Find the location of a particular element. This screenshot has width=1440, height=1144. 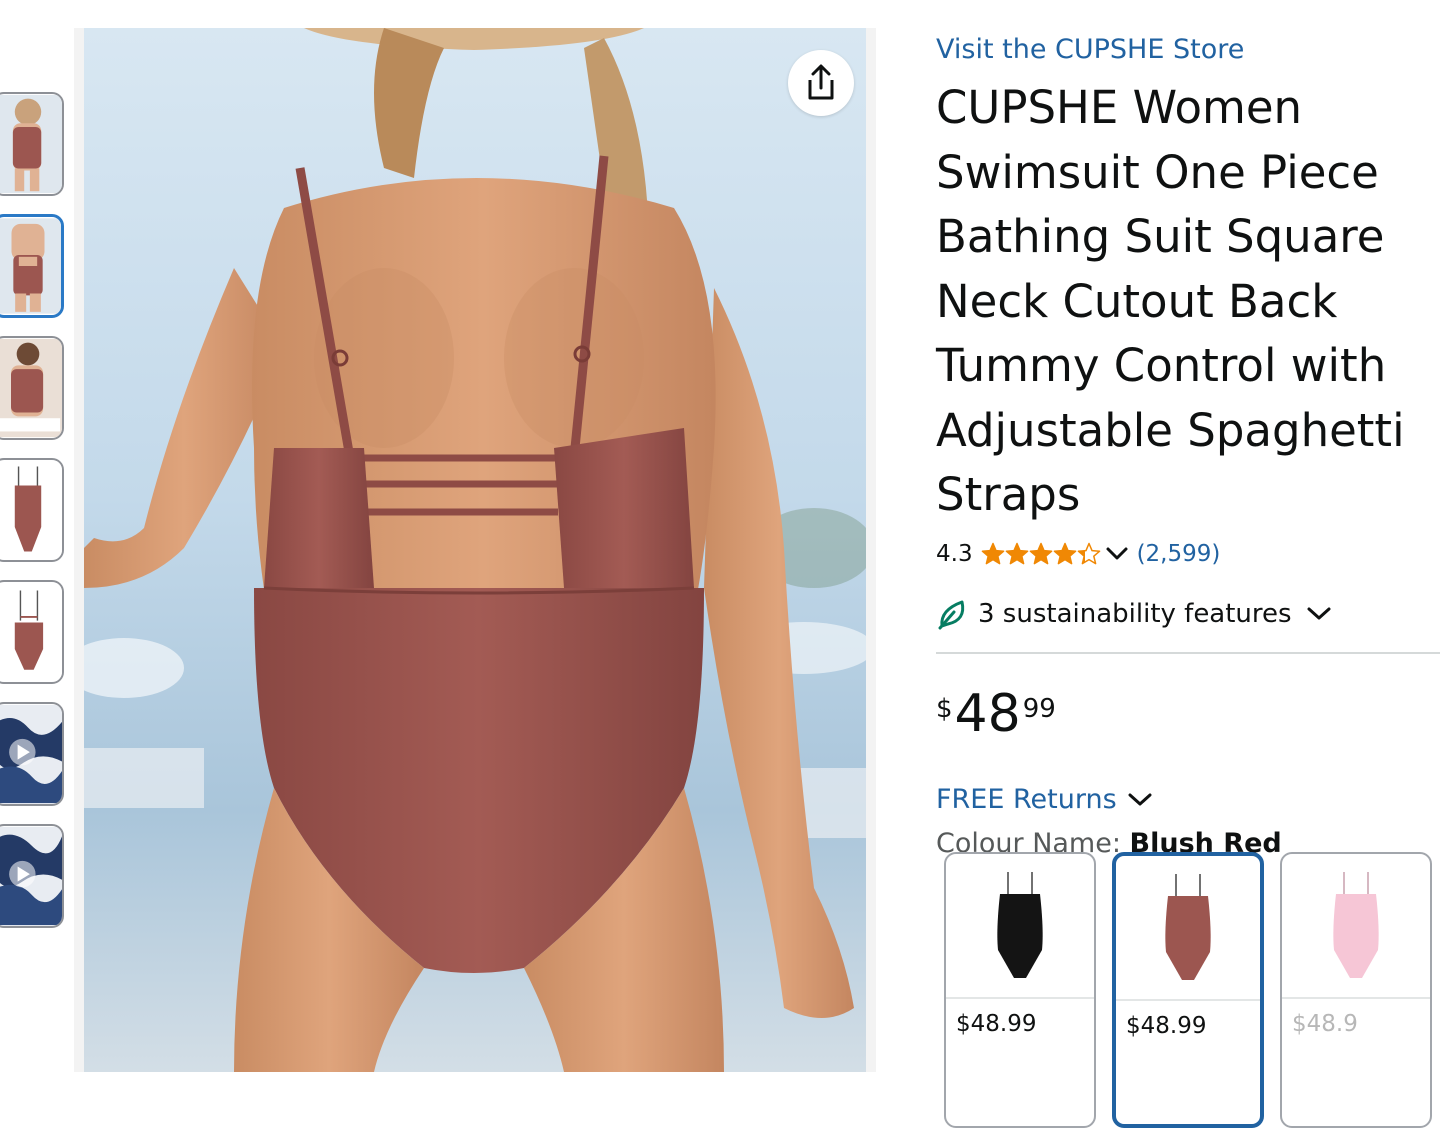

thumbnail-6-video is located at coordinates (32, 754).